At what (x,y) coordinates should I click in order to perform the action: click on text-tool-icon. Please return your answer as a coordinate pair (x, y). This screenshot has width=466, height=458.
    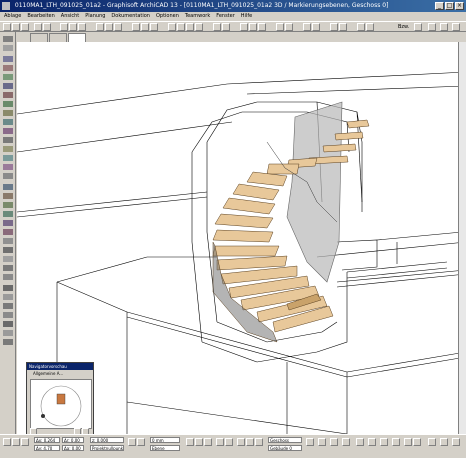
    Looking at the image, I should click on (8, 205).